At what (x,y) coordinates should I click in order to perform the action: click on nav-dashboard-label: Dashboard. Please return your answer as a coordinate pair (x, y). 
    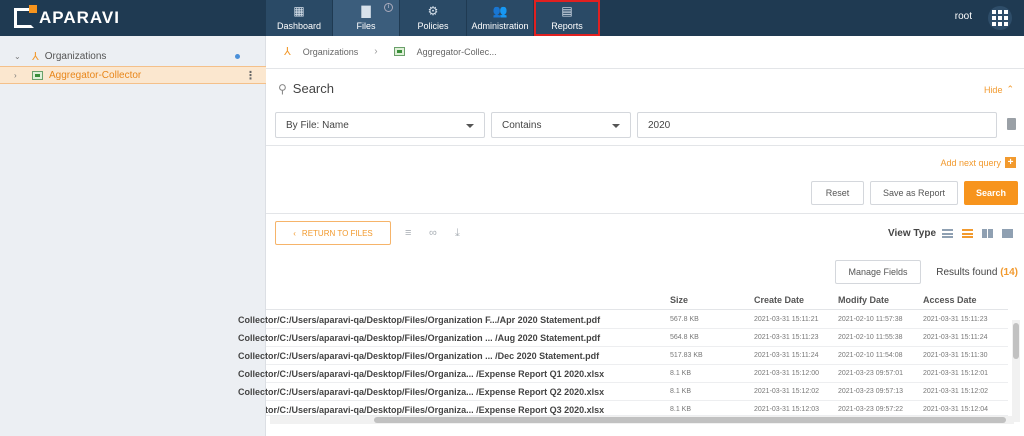
    Looking at the image, I should click on (299, 26).